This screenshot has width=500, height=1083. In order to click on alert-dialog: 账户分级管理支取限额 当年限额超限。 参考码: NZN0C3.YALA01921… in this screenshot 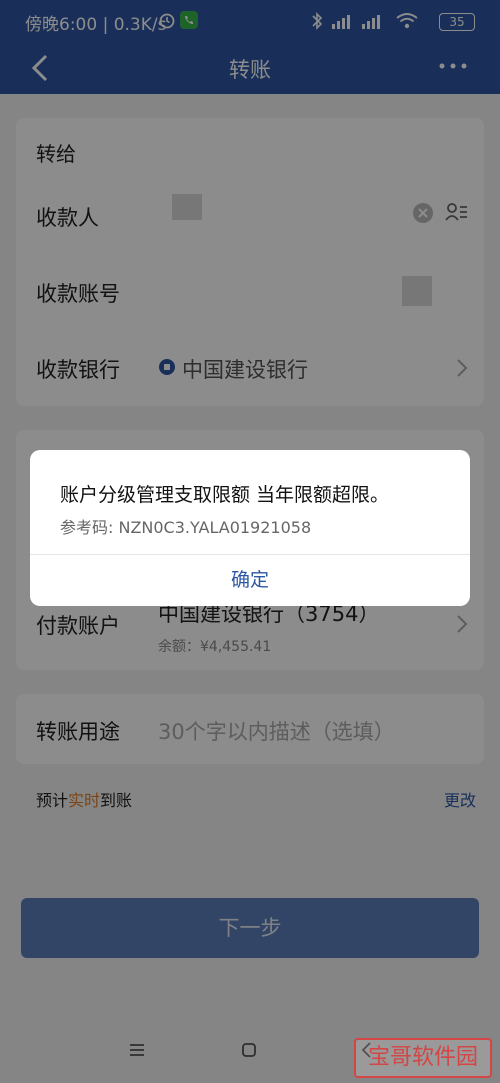, I will do `click(250, 528)`.